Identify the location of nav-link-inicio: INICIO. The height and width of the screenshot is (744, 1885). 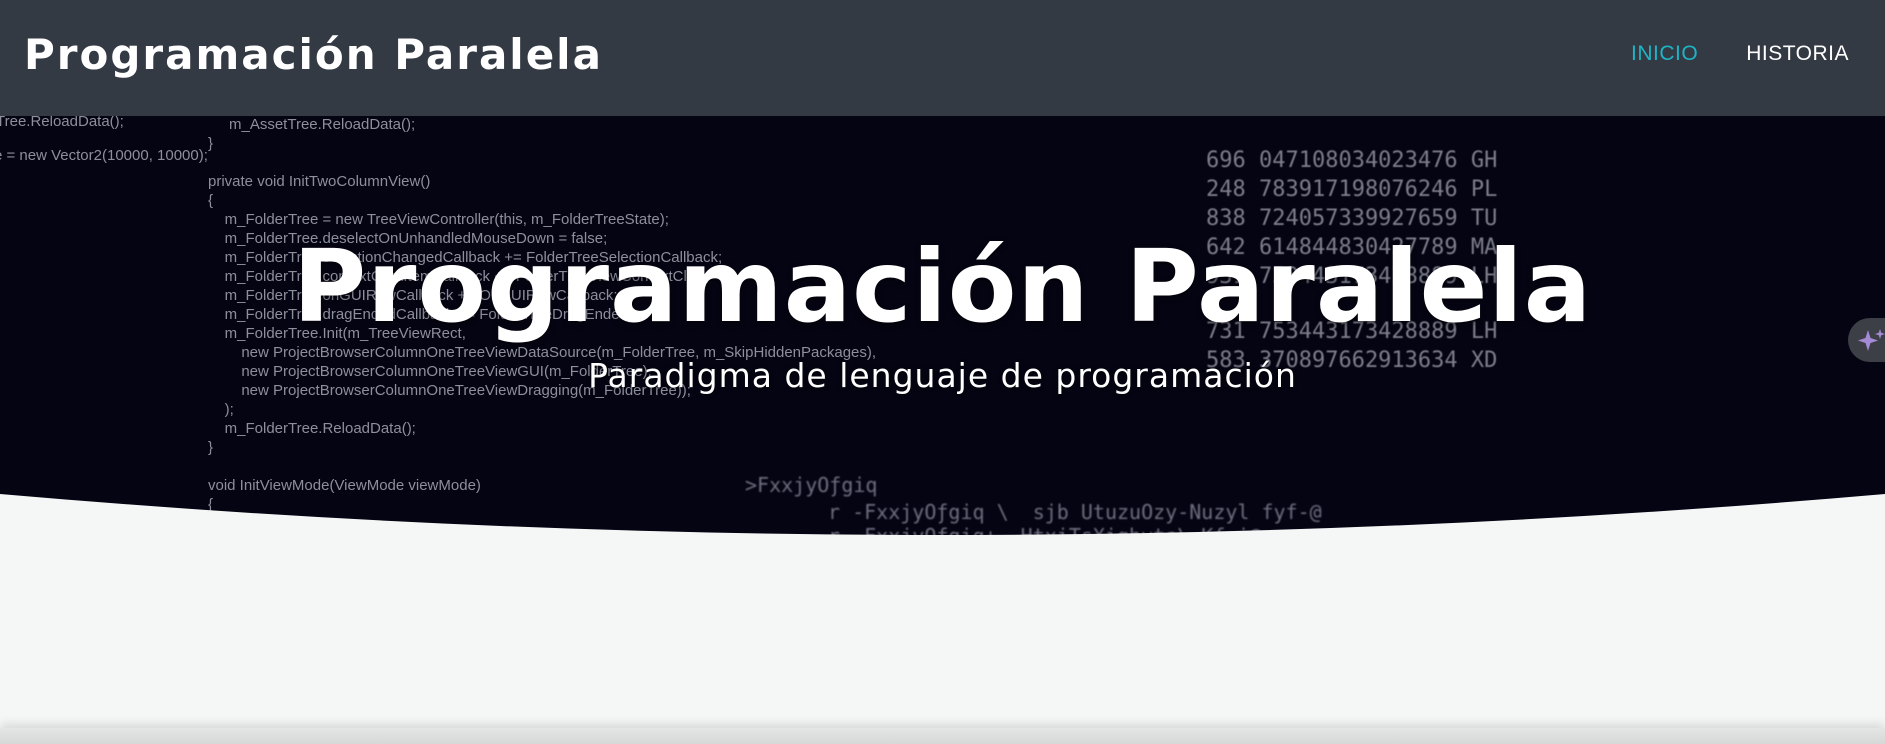
(1664, 54).